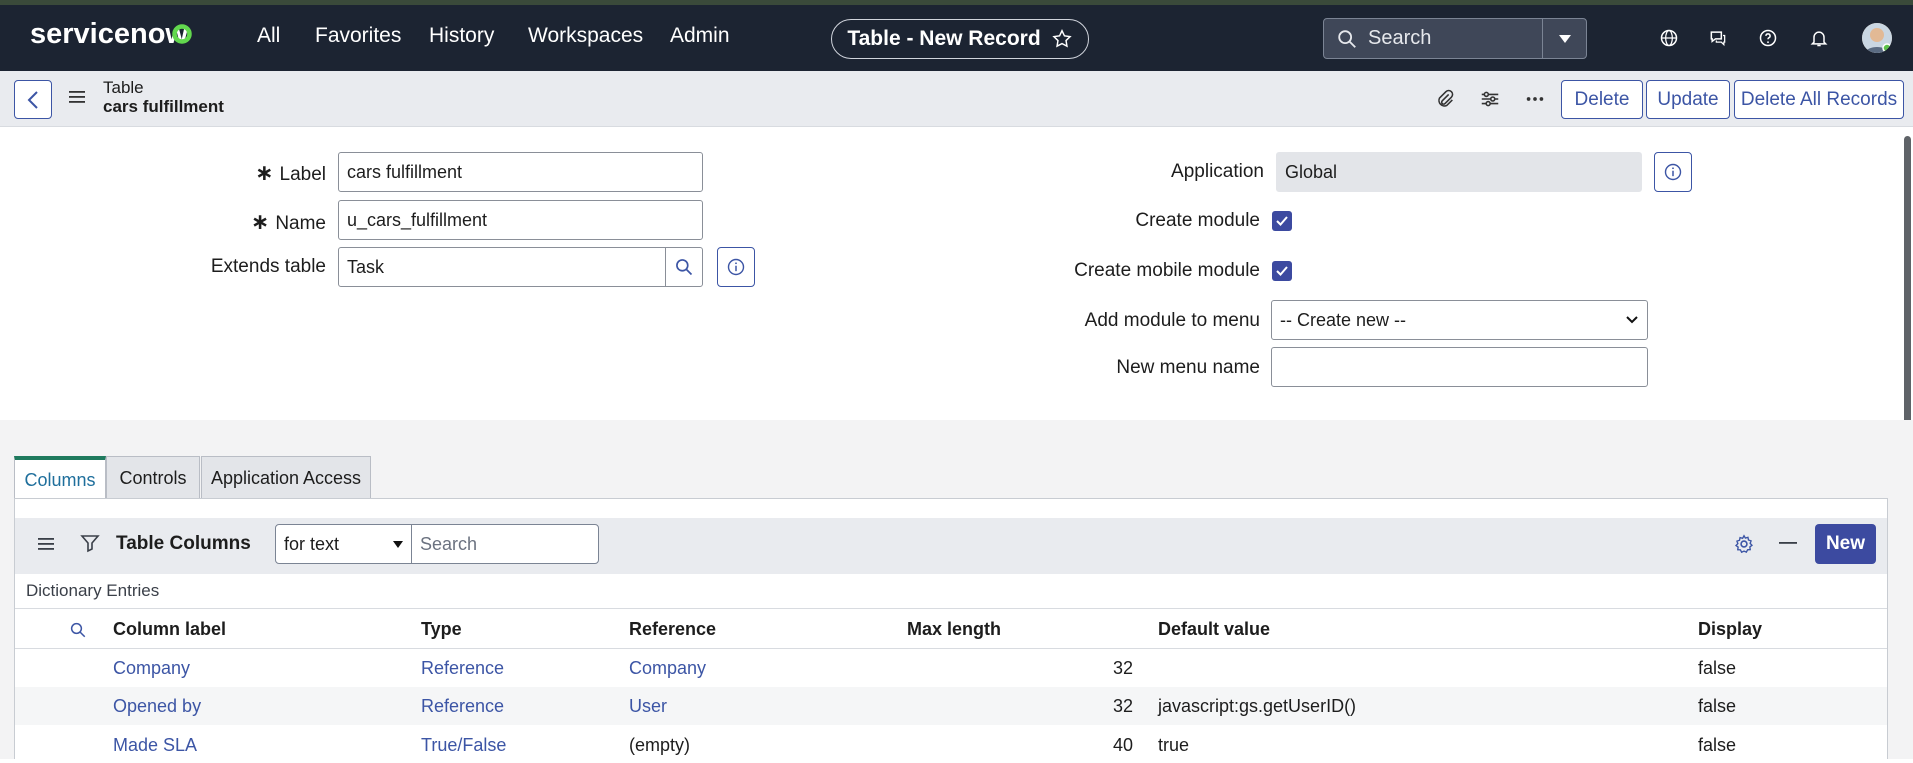 The image size is (1913, 763). What do you see at coordinates (648, 706) in the screenshot?
I see `row-reference: User` at bounding box center [648, 706].